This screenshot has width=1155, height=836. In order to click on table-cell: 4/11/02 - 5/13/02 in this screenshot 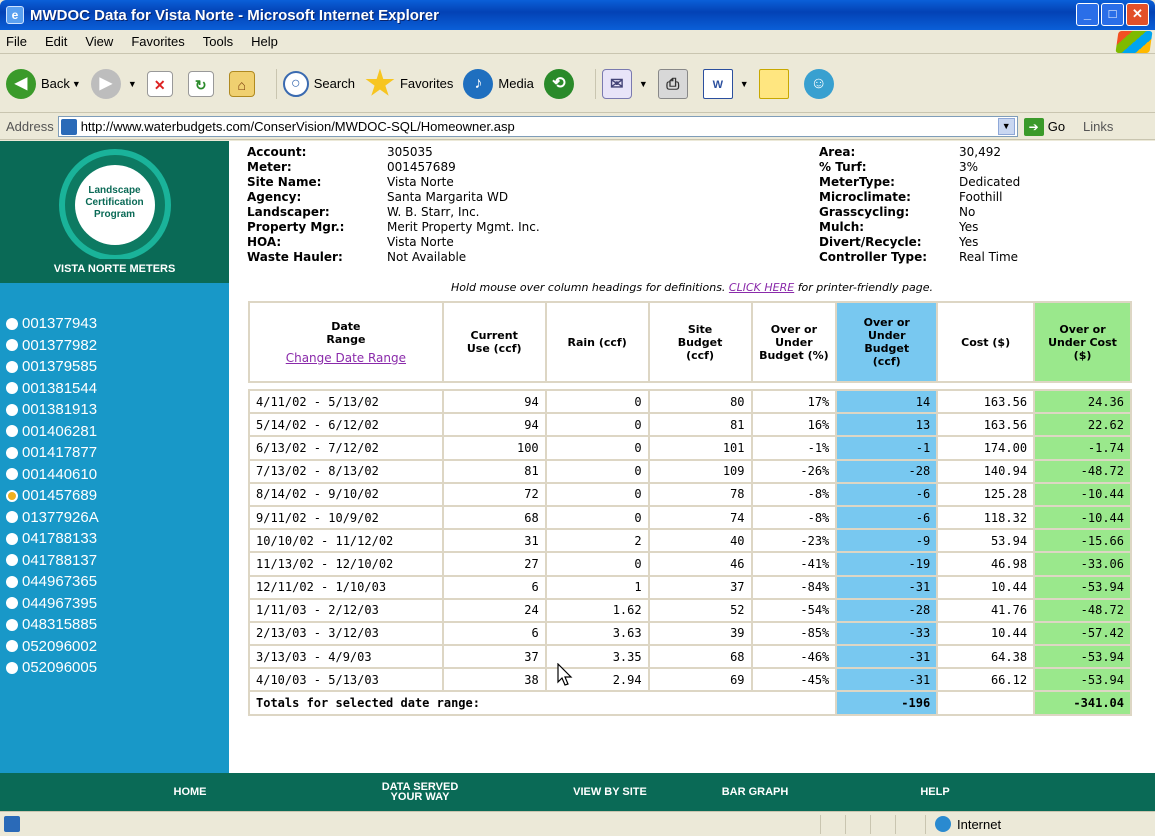, I will do `click(346, 401)`.